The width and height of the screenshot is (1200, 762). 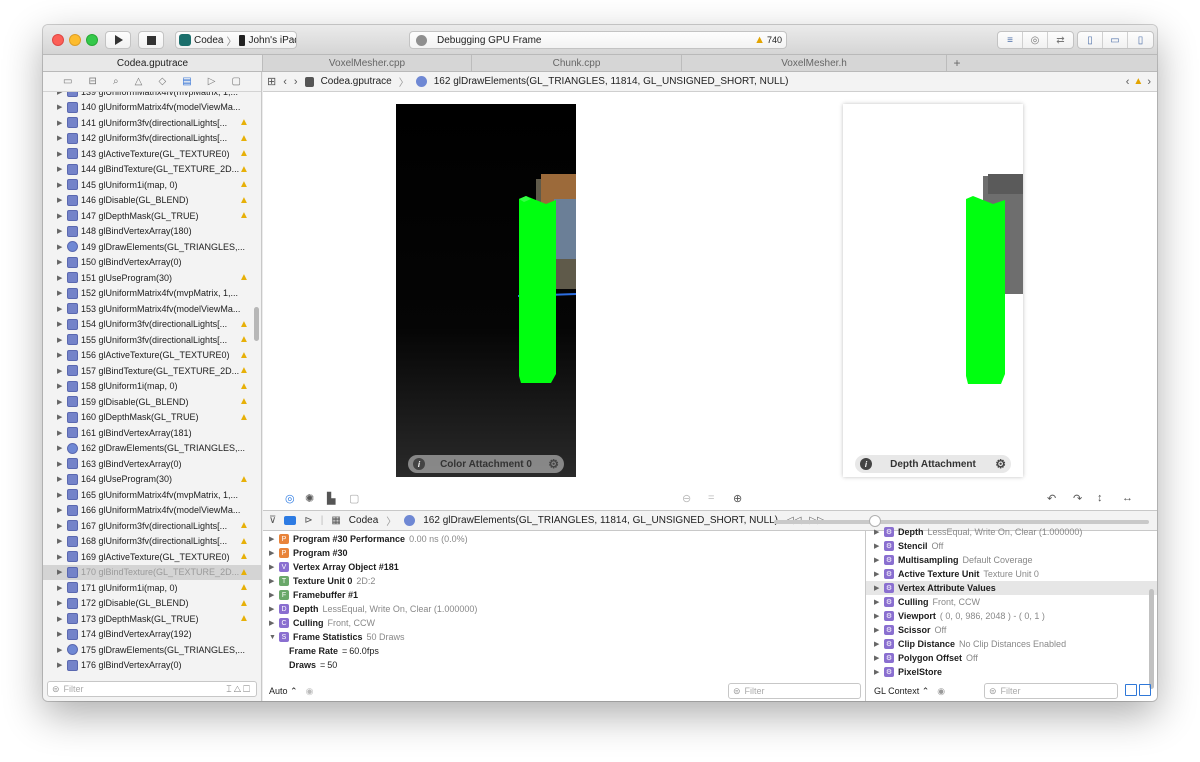 I want to click on overlay-icon: ▢, so click(x=354, y=498).